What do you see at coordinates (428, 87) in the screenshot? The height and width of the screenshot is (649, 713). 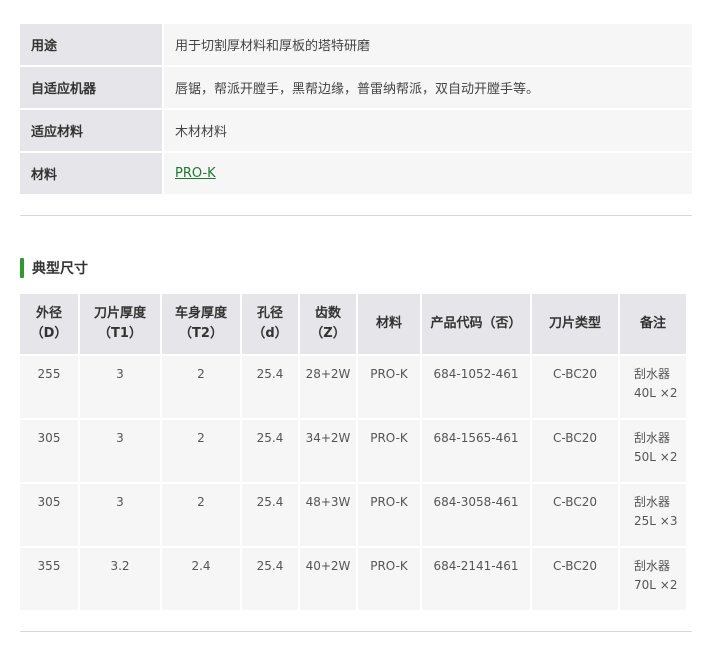 I see `spec-value-machines: 唇锯，帮派开膛手，黑帮边缘，普雷纳帮派，双自动开膛手等。` at bounding box center [428, 87].